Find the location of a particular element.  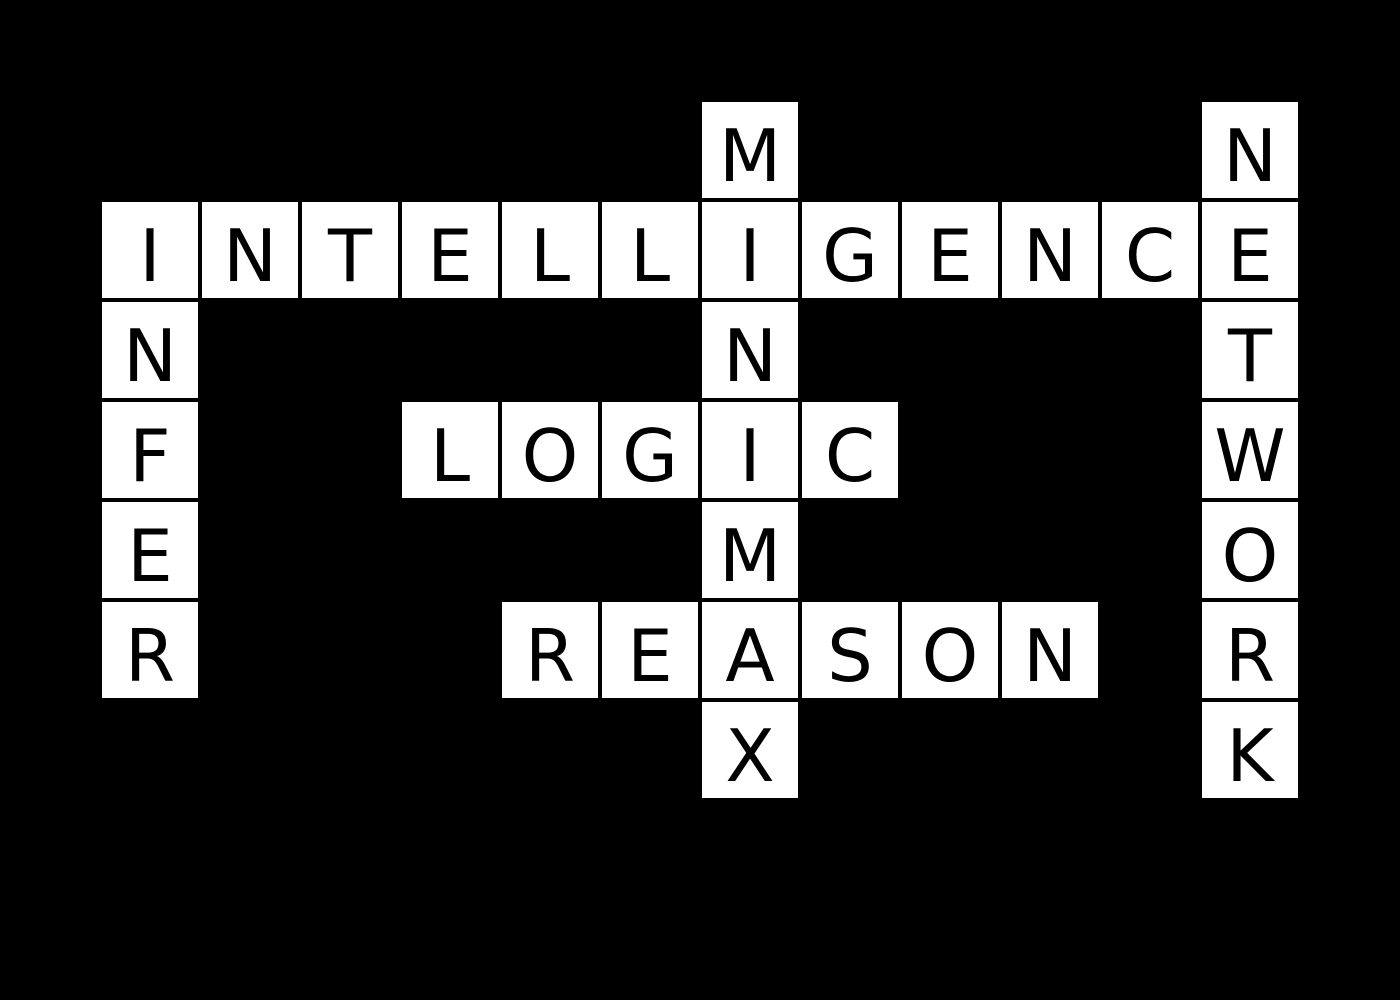

crossword-cell: S is located at coordinates (850, 650).